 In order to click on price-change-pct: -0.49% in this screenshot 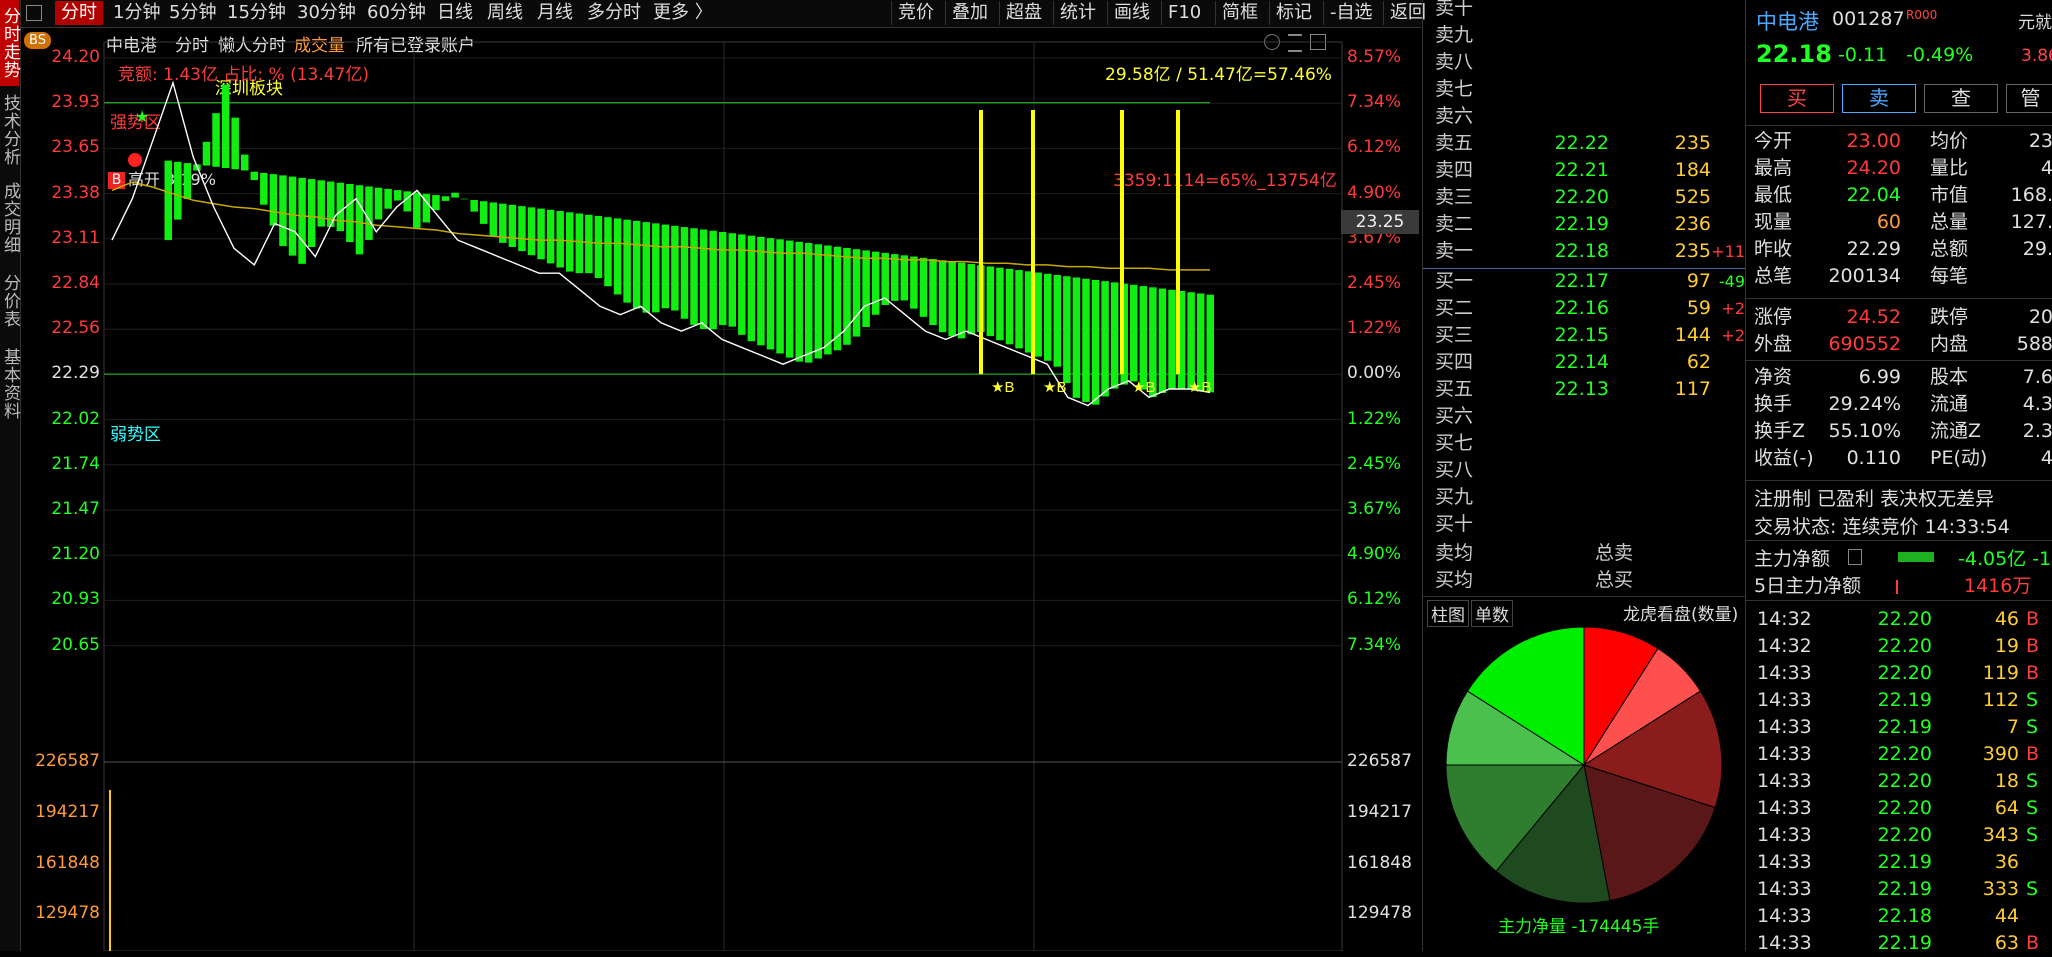, I will do `click(1940, 55)`.